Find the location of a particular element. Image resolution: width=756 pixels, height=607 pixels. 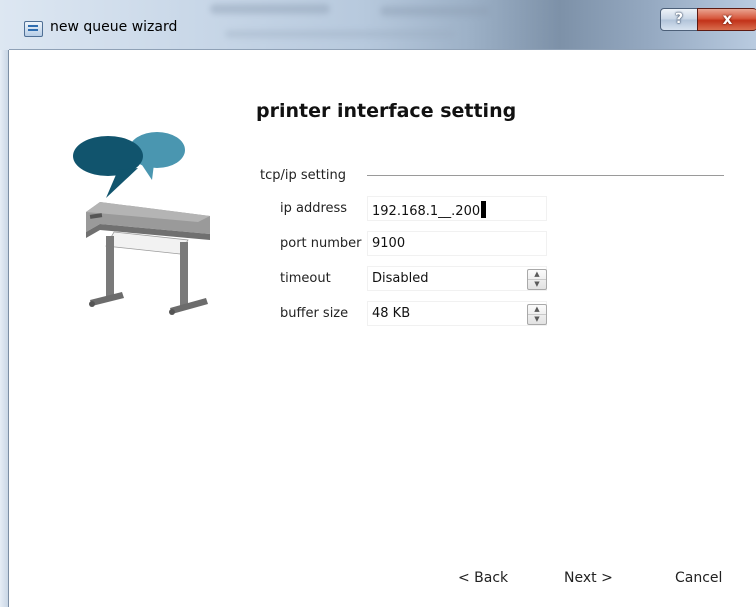

cancel-button: Cancel is located at coordinates (698, 578).